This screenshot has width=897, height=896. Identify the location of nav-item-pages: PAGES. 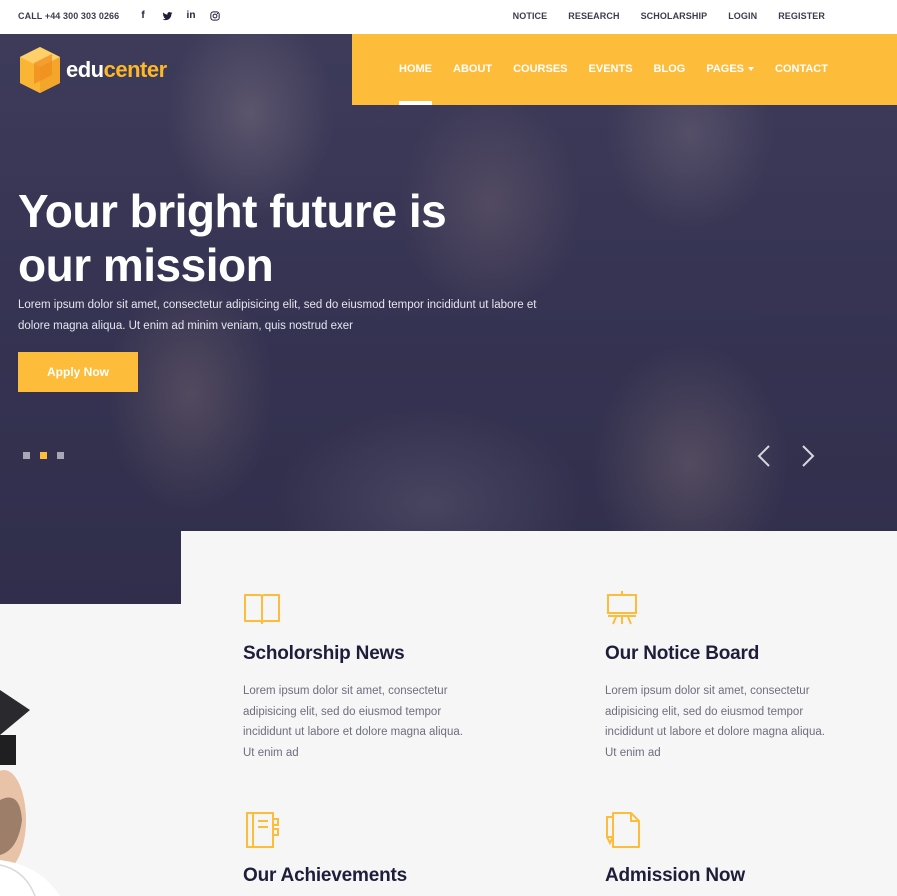
(730, 69).